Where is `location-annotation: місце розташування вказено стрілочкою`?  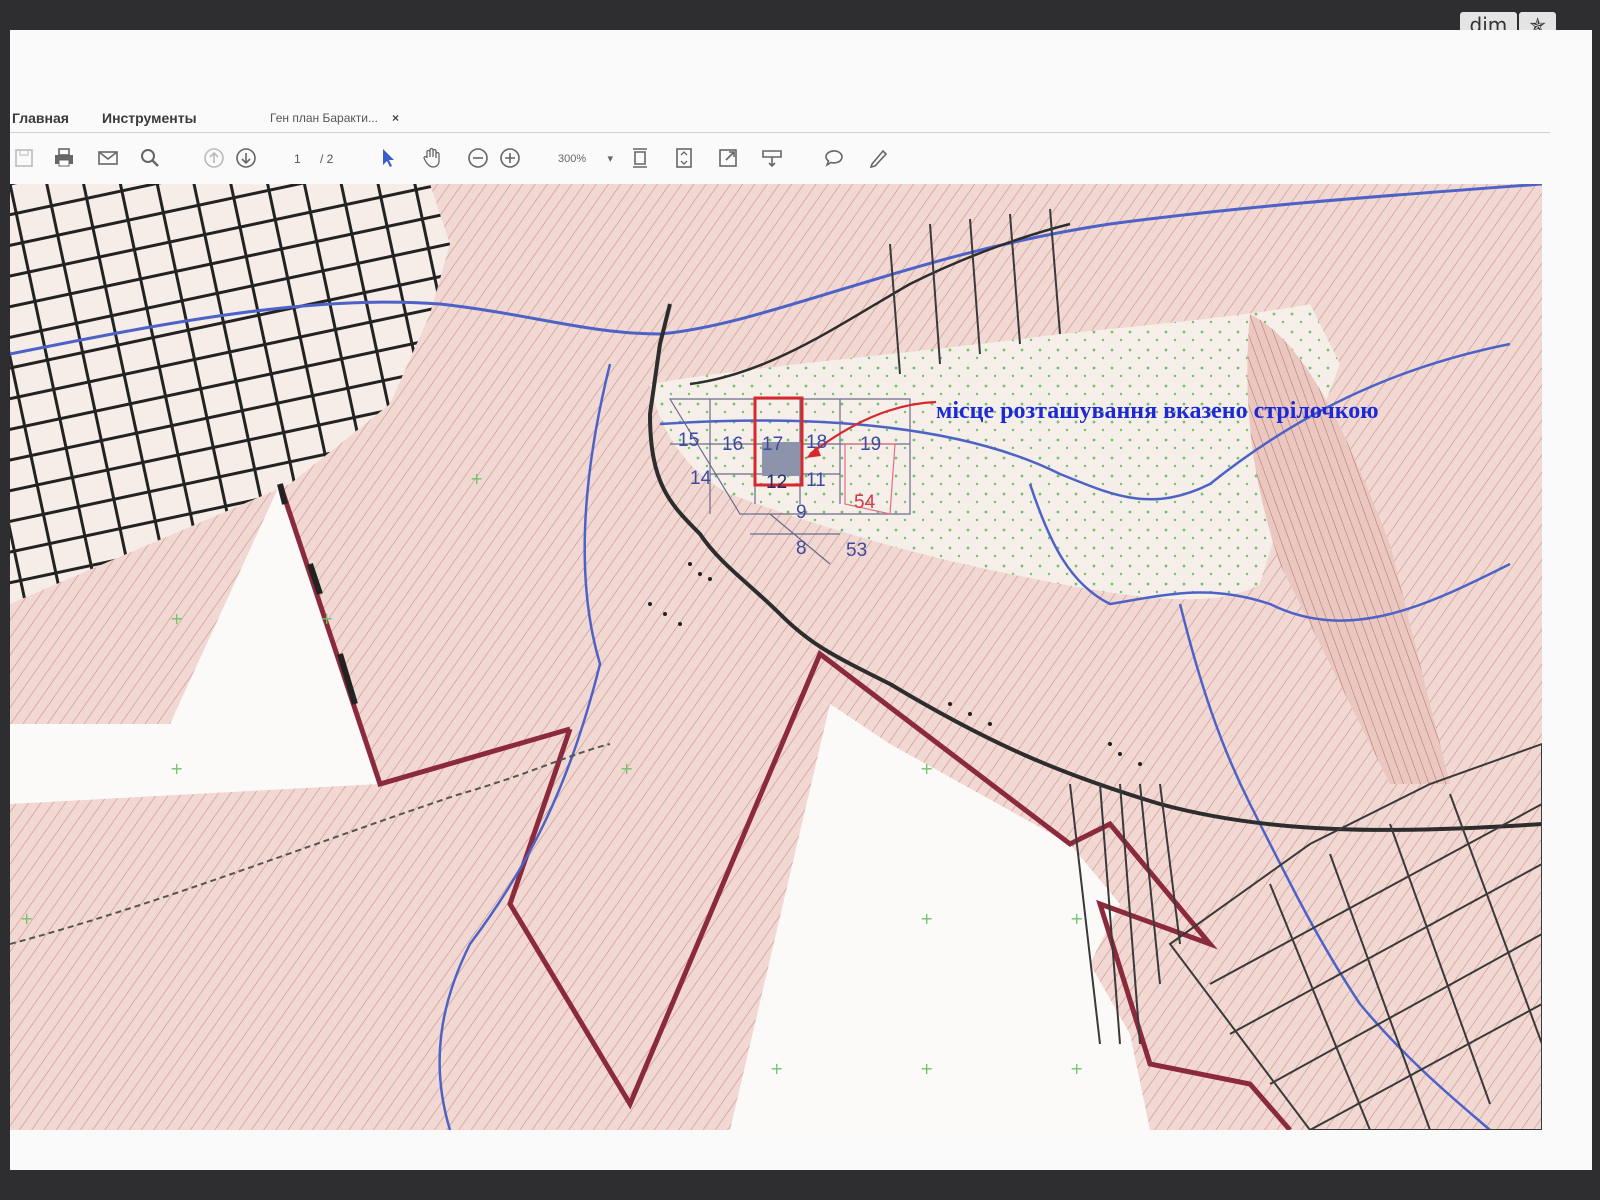 location-annotation: місце розташування вказено стрілочкою is located at coordinates (1157, 411).